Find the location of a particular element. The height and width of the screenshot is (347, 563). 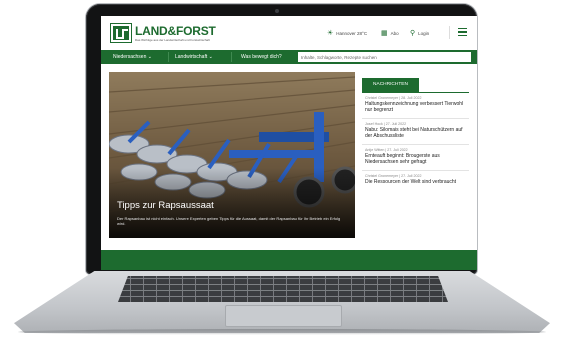

footer-band is located at coordinates (289, 260).